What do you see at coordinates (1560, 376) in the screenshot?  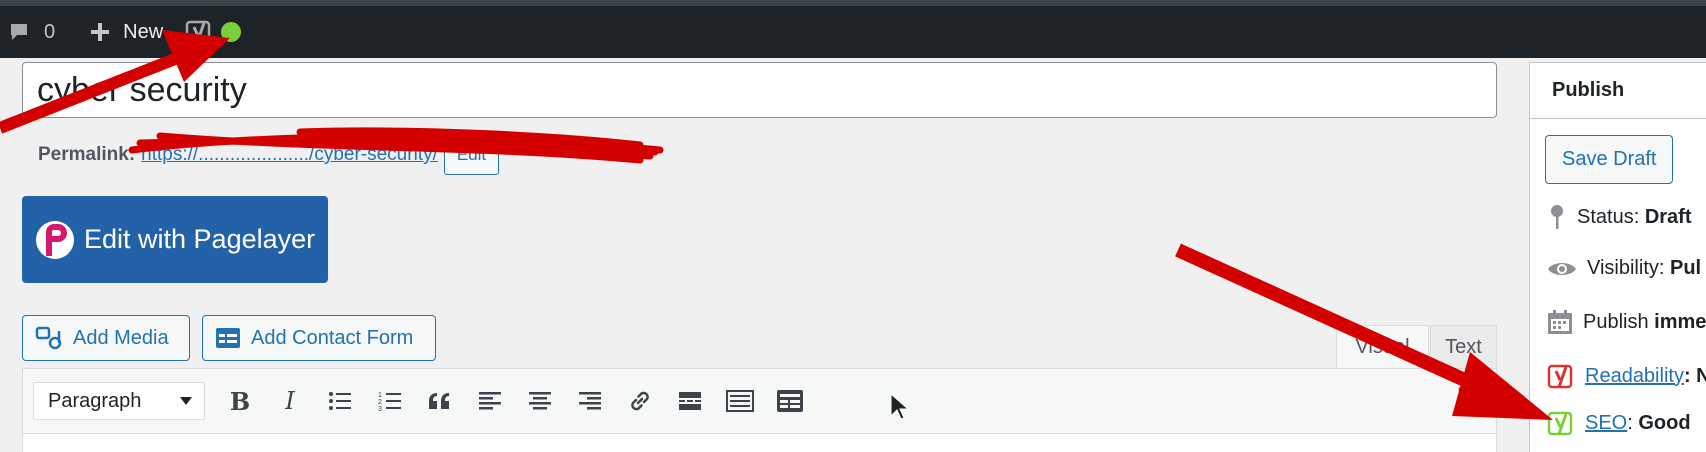 I see `yoast-readability-bad-icon` at bounding box center [1560, 376].